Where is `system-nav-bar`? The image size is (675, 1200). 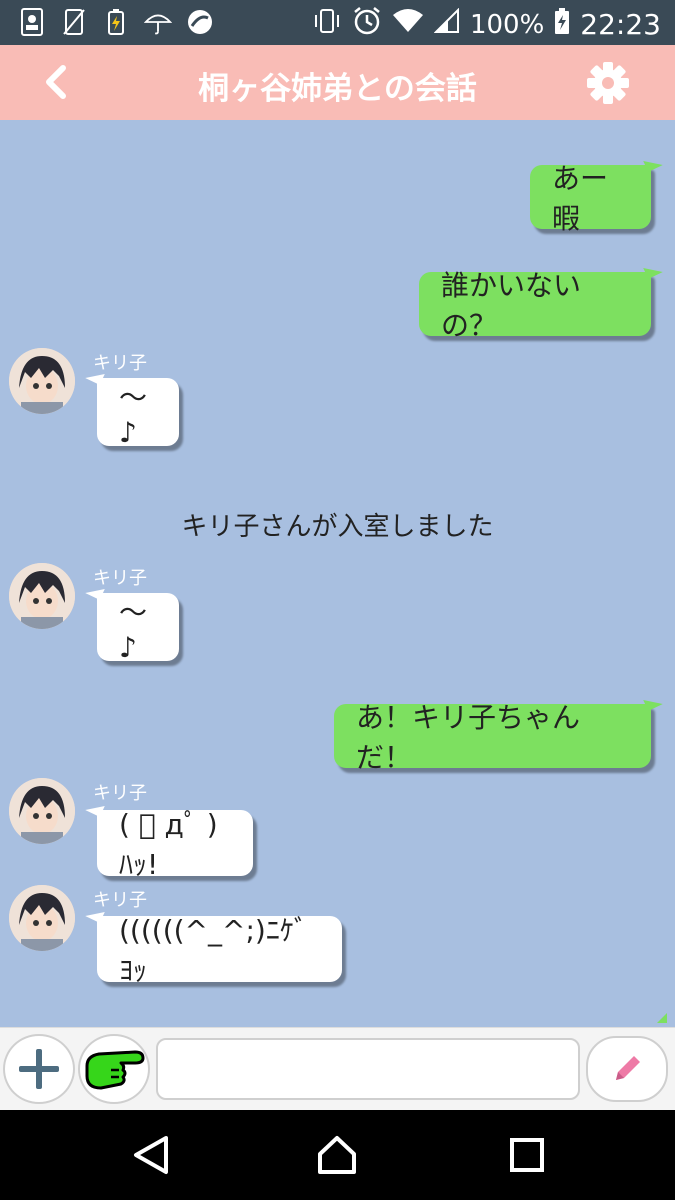 system-nav-bar is located at coordinates (337, 1155).